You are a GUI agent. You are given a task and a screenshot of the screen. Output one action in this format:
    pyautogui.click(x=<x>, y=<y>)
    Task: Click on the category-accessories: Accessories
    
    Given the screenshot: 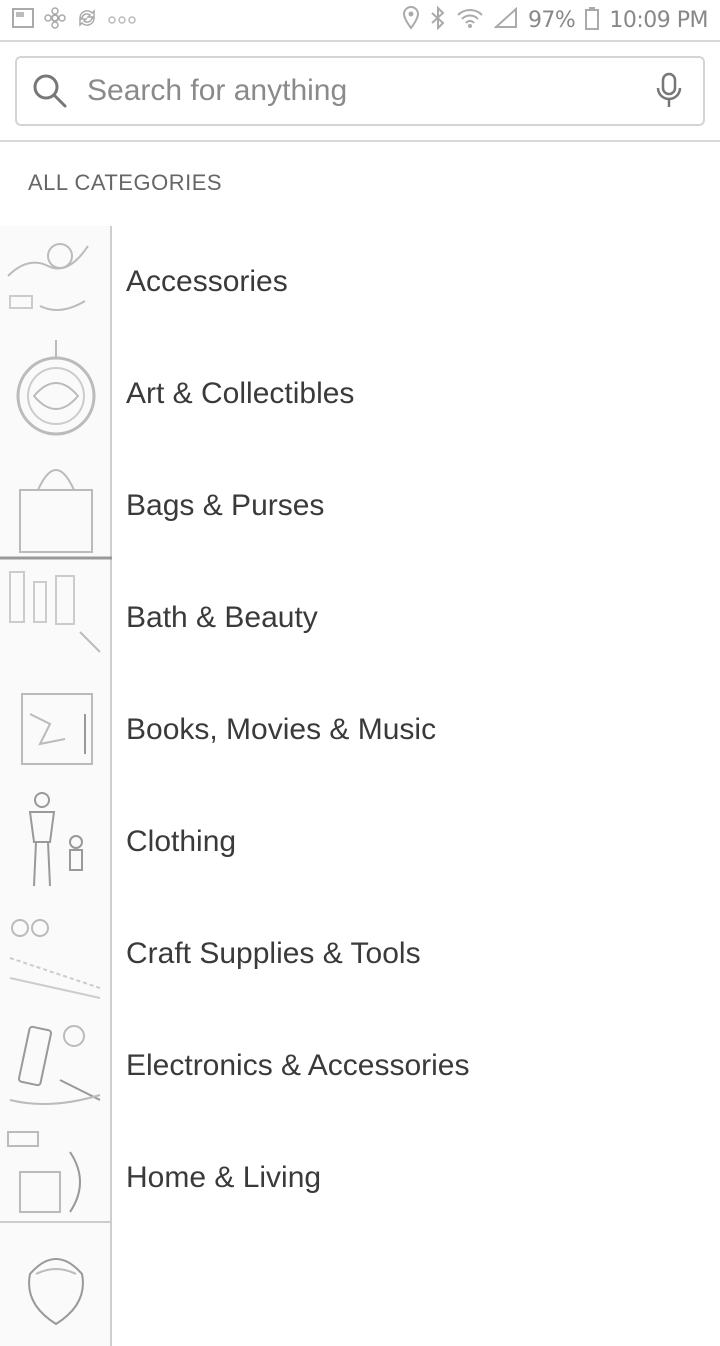 What is the action you would take?
    pyautogui.click(x=360, y=282)
    